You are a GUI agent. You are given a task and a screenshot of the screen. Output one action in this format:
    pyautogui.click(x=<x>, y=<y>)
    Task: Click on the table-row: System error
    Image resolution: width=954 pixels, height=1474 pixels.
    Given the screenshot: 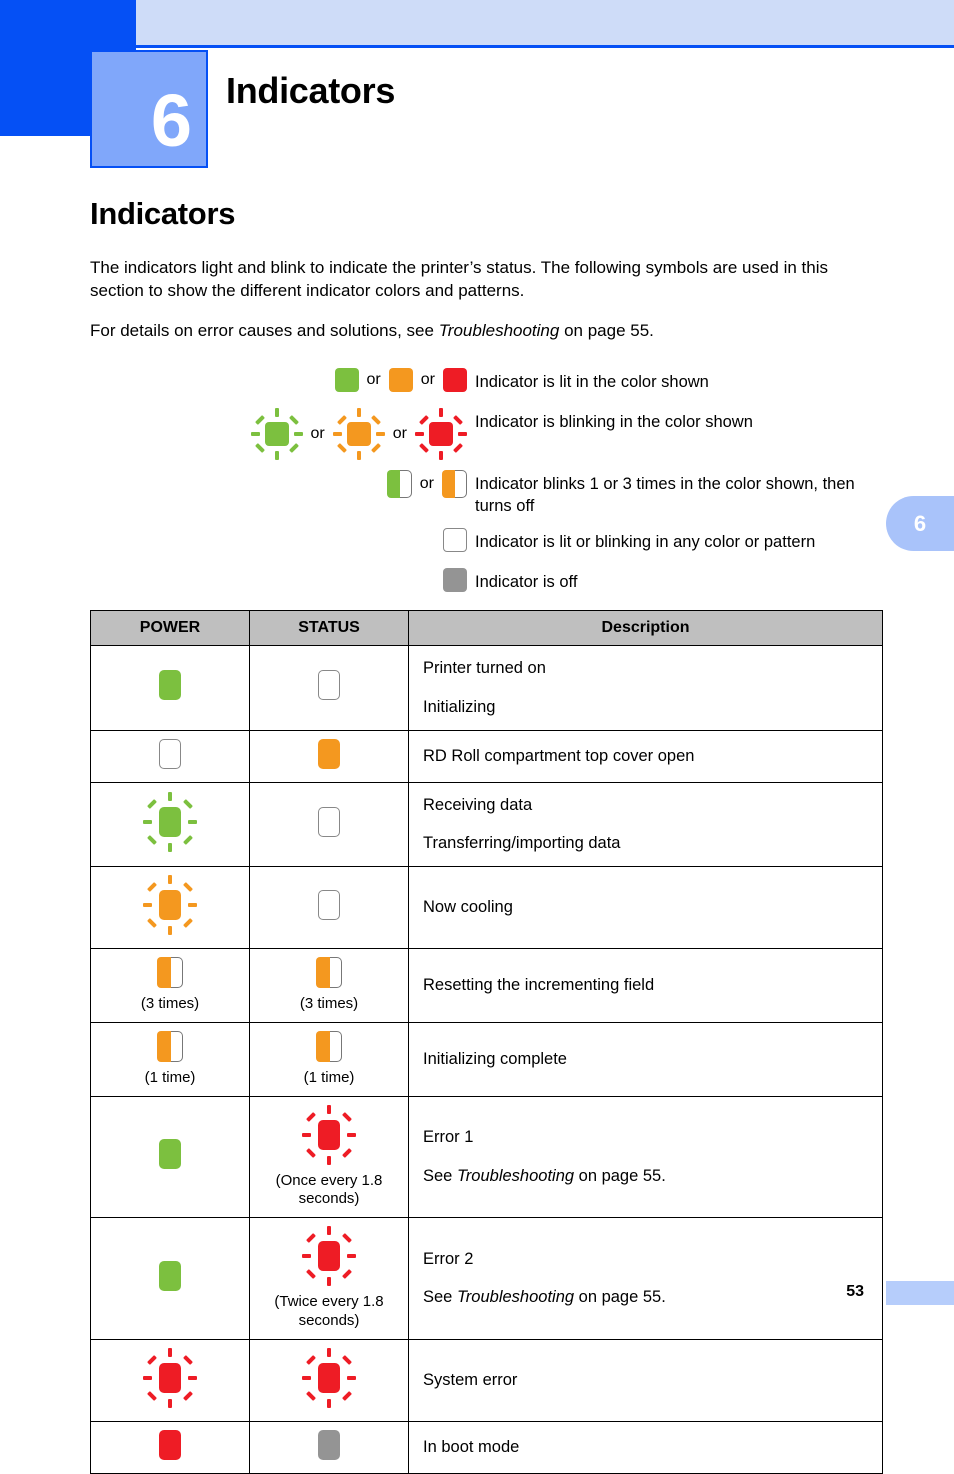 What is the action you would take?
    pyautogui.click(x=486, y=1380)
    